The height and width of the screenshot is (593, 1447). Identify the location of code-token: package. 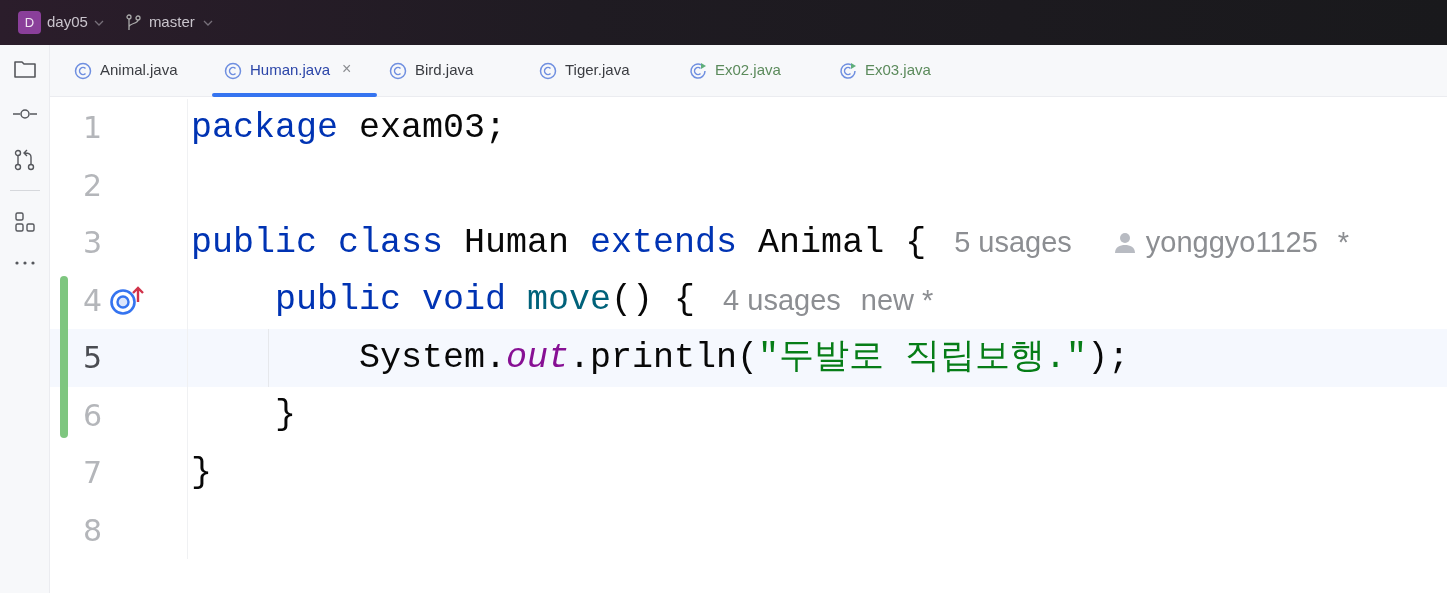
(265, 128).